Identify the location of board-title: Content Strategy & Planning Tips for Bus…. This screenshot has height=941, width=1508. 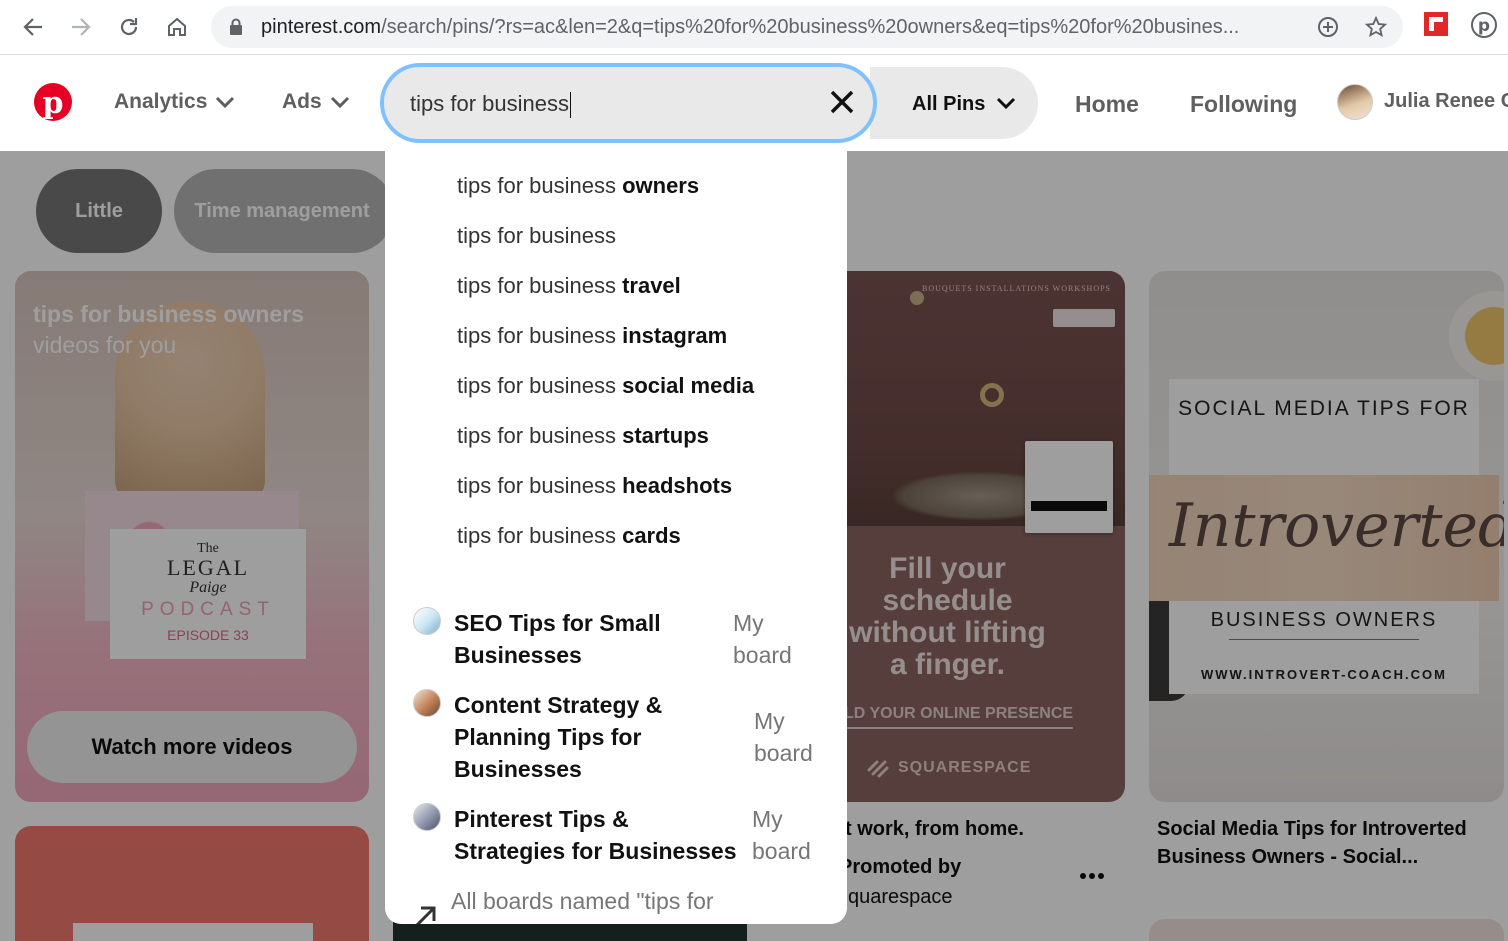
(558, 737).